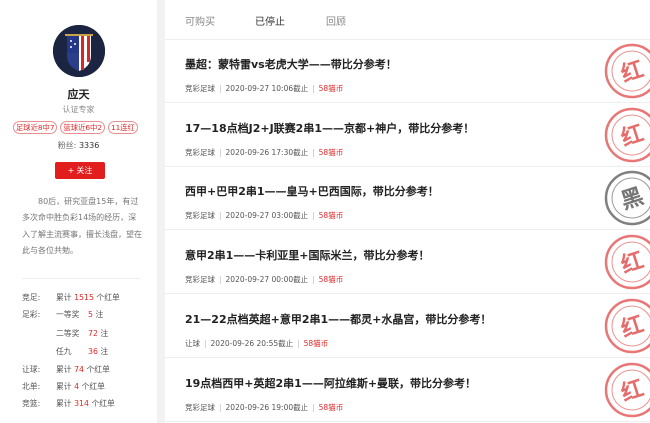 This screenshot has height=423, width=650. Describe the element at coordinates (252, 343) in the screenshot. I see `plan-deadline: 2020-09-26 20:55截止` at that location.